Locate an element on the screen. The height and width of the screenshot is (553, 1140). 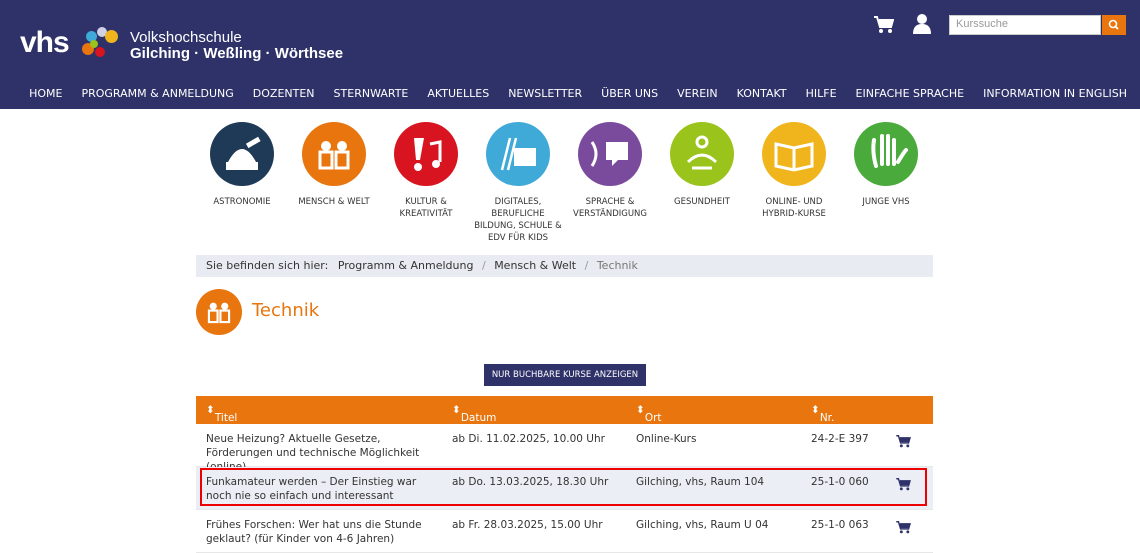
user-icon is located at coordinates (922, 24).